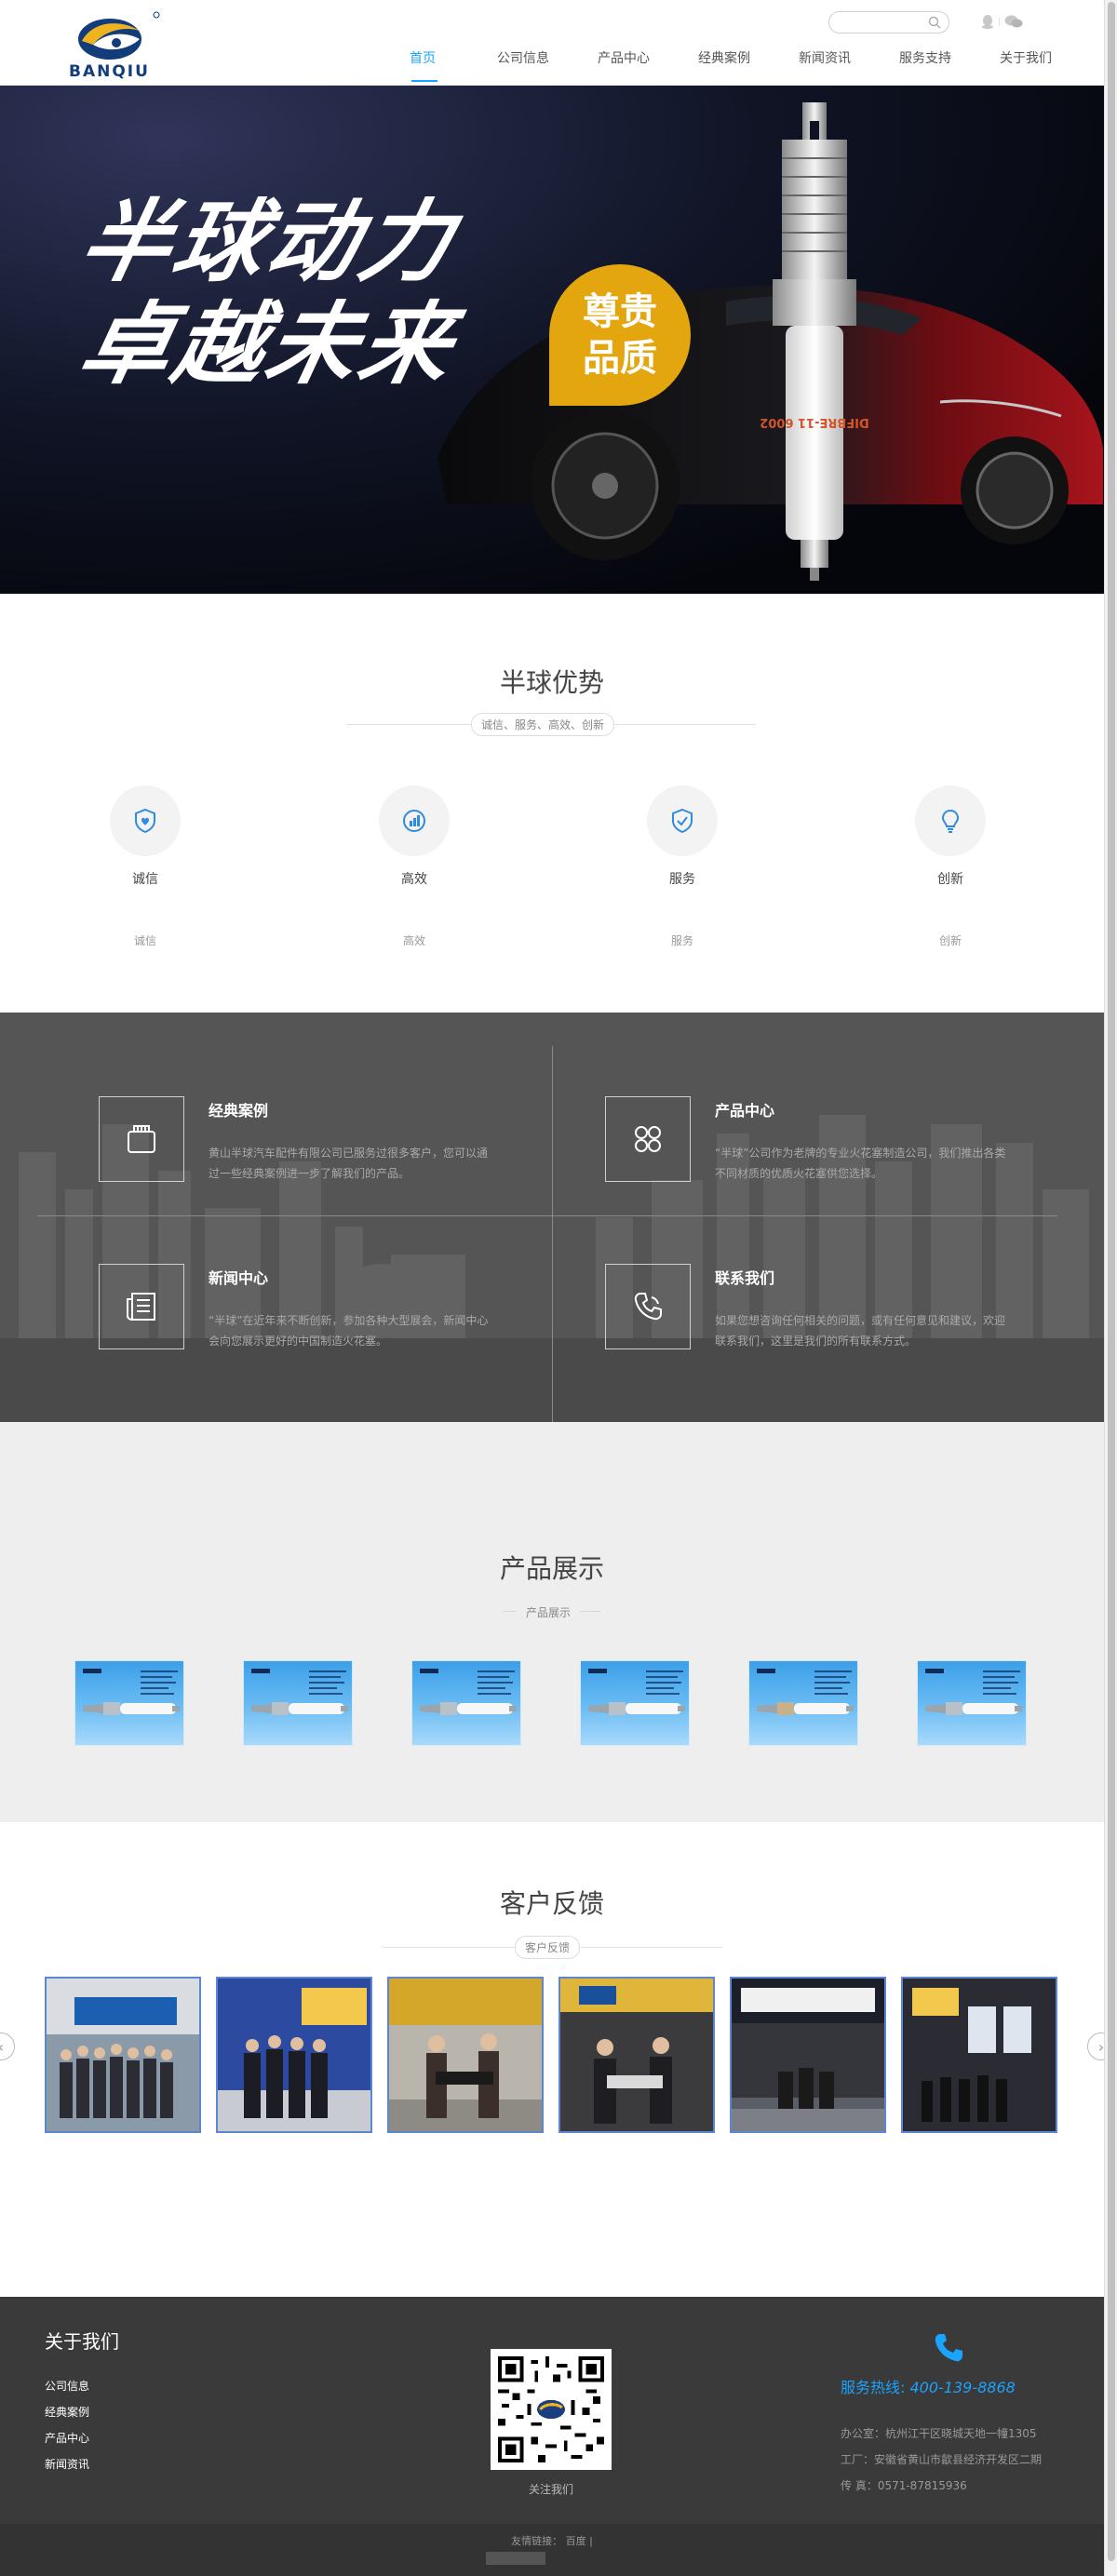 The image size is (1117, 2576). What do you see at coordinates (537, 2541) in the screenshot?
I see `friend-links-label: 友情链接：` at bounding box center [537, 2541].